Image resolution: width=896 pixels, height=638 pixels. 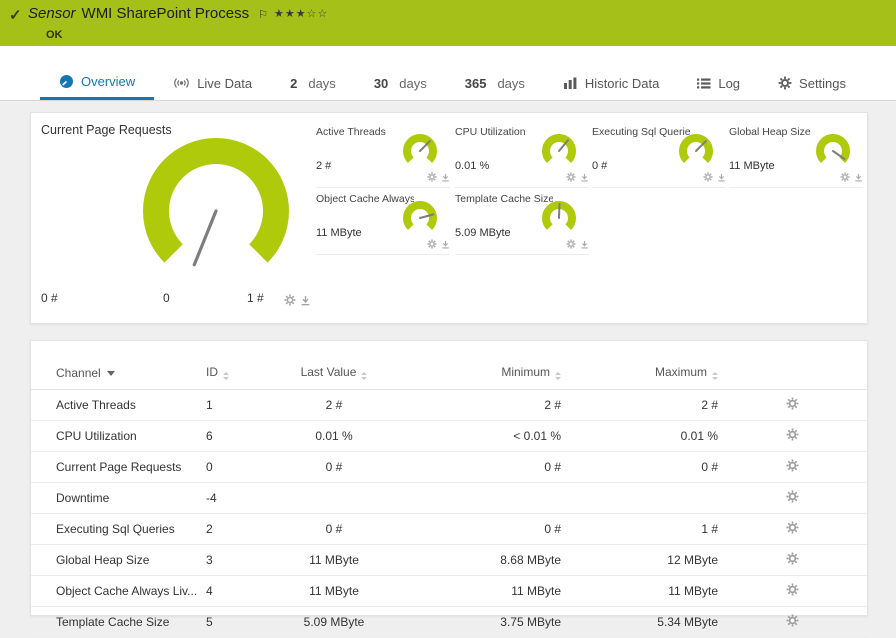 What do you see at coordinates (212, 83) in the screenshot?
I see `tab-live-data: Live Data` at bounding box center [212, 83].